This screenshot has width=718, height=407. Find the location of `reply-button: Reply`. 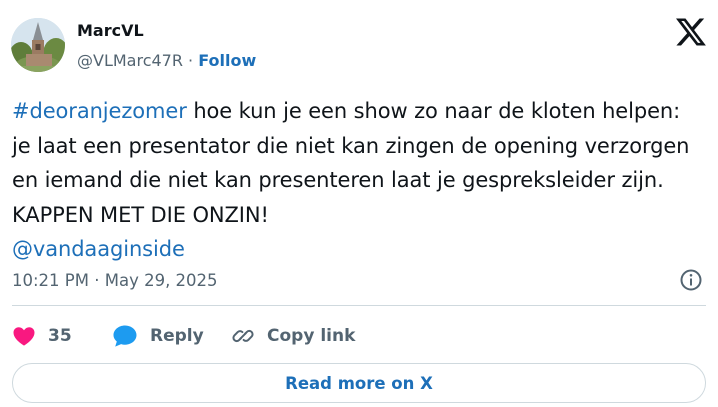

reply-button: Reply is located at coordinates (158, 336).